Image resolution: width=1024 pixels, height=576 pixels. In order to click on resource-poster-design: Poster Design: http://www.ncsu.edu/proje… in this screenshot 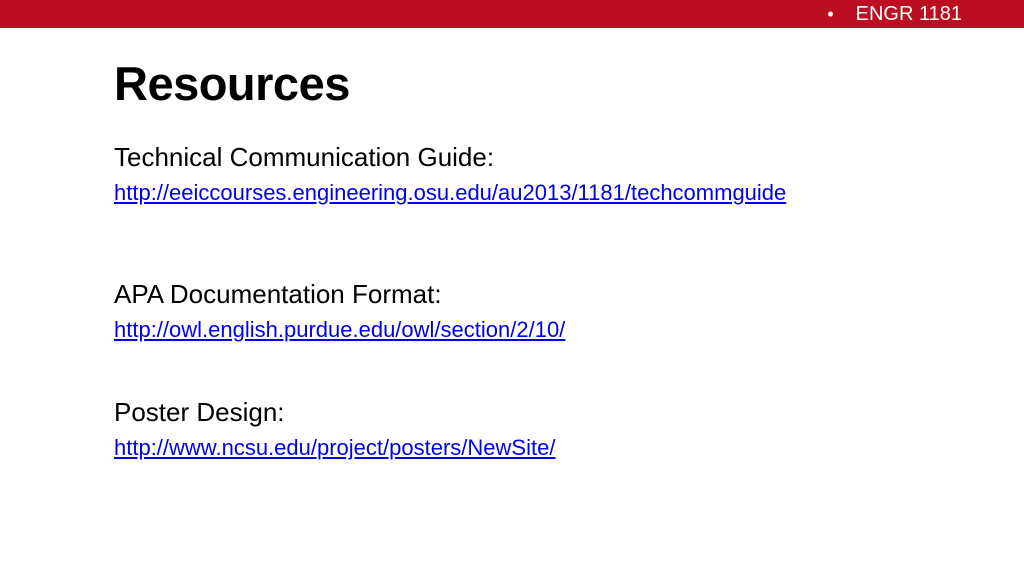, I will do `click(334, 429)`.